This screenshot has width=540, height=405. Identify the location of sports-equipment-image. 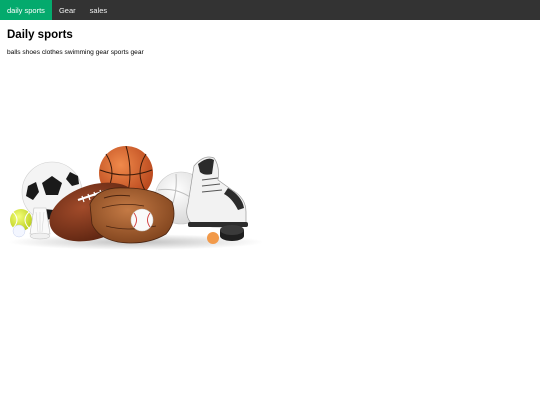
(135, 198).